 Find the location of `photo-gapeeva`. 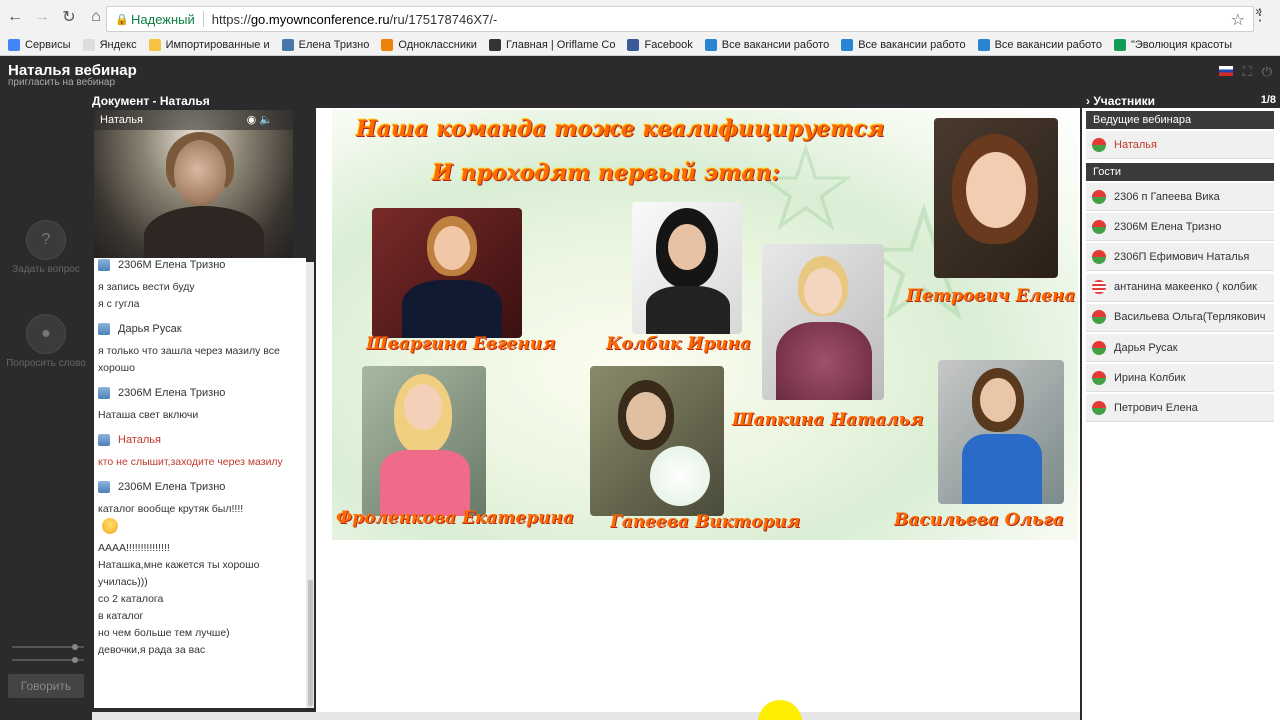

photo-gapeeva is located at coordinates (657, 441).